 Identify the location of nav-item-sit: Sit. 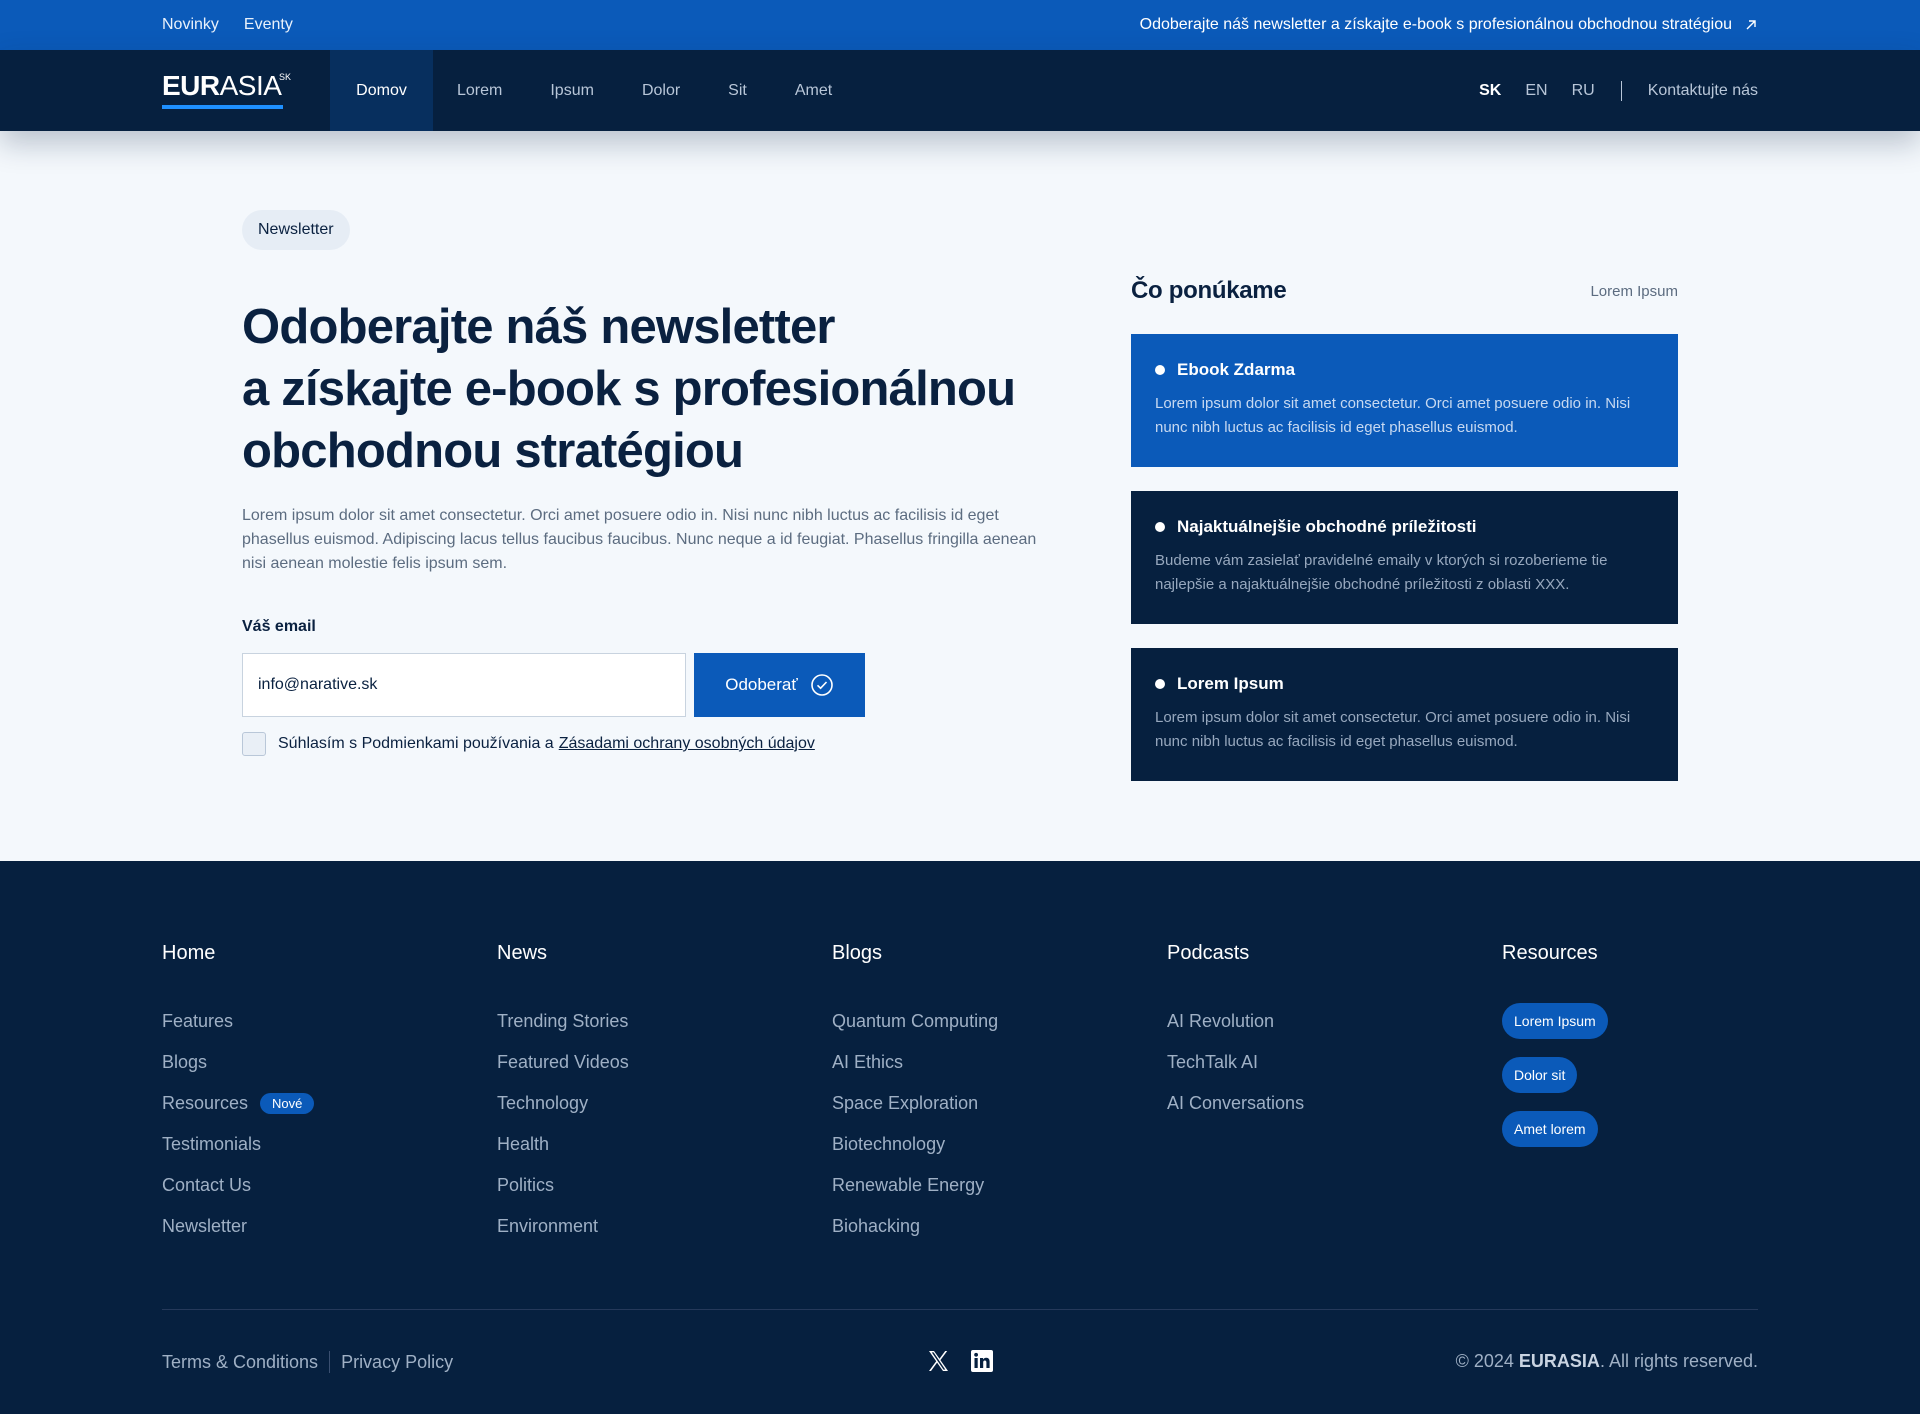
(737, 90).